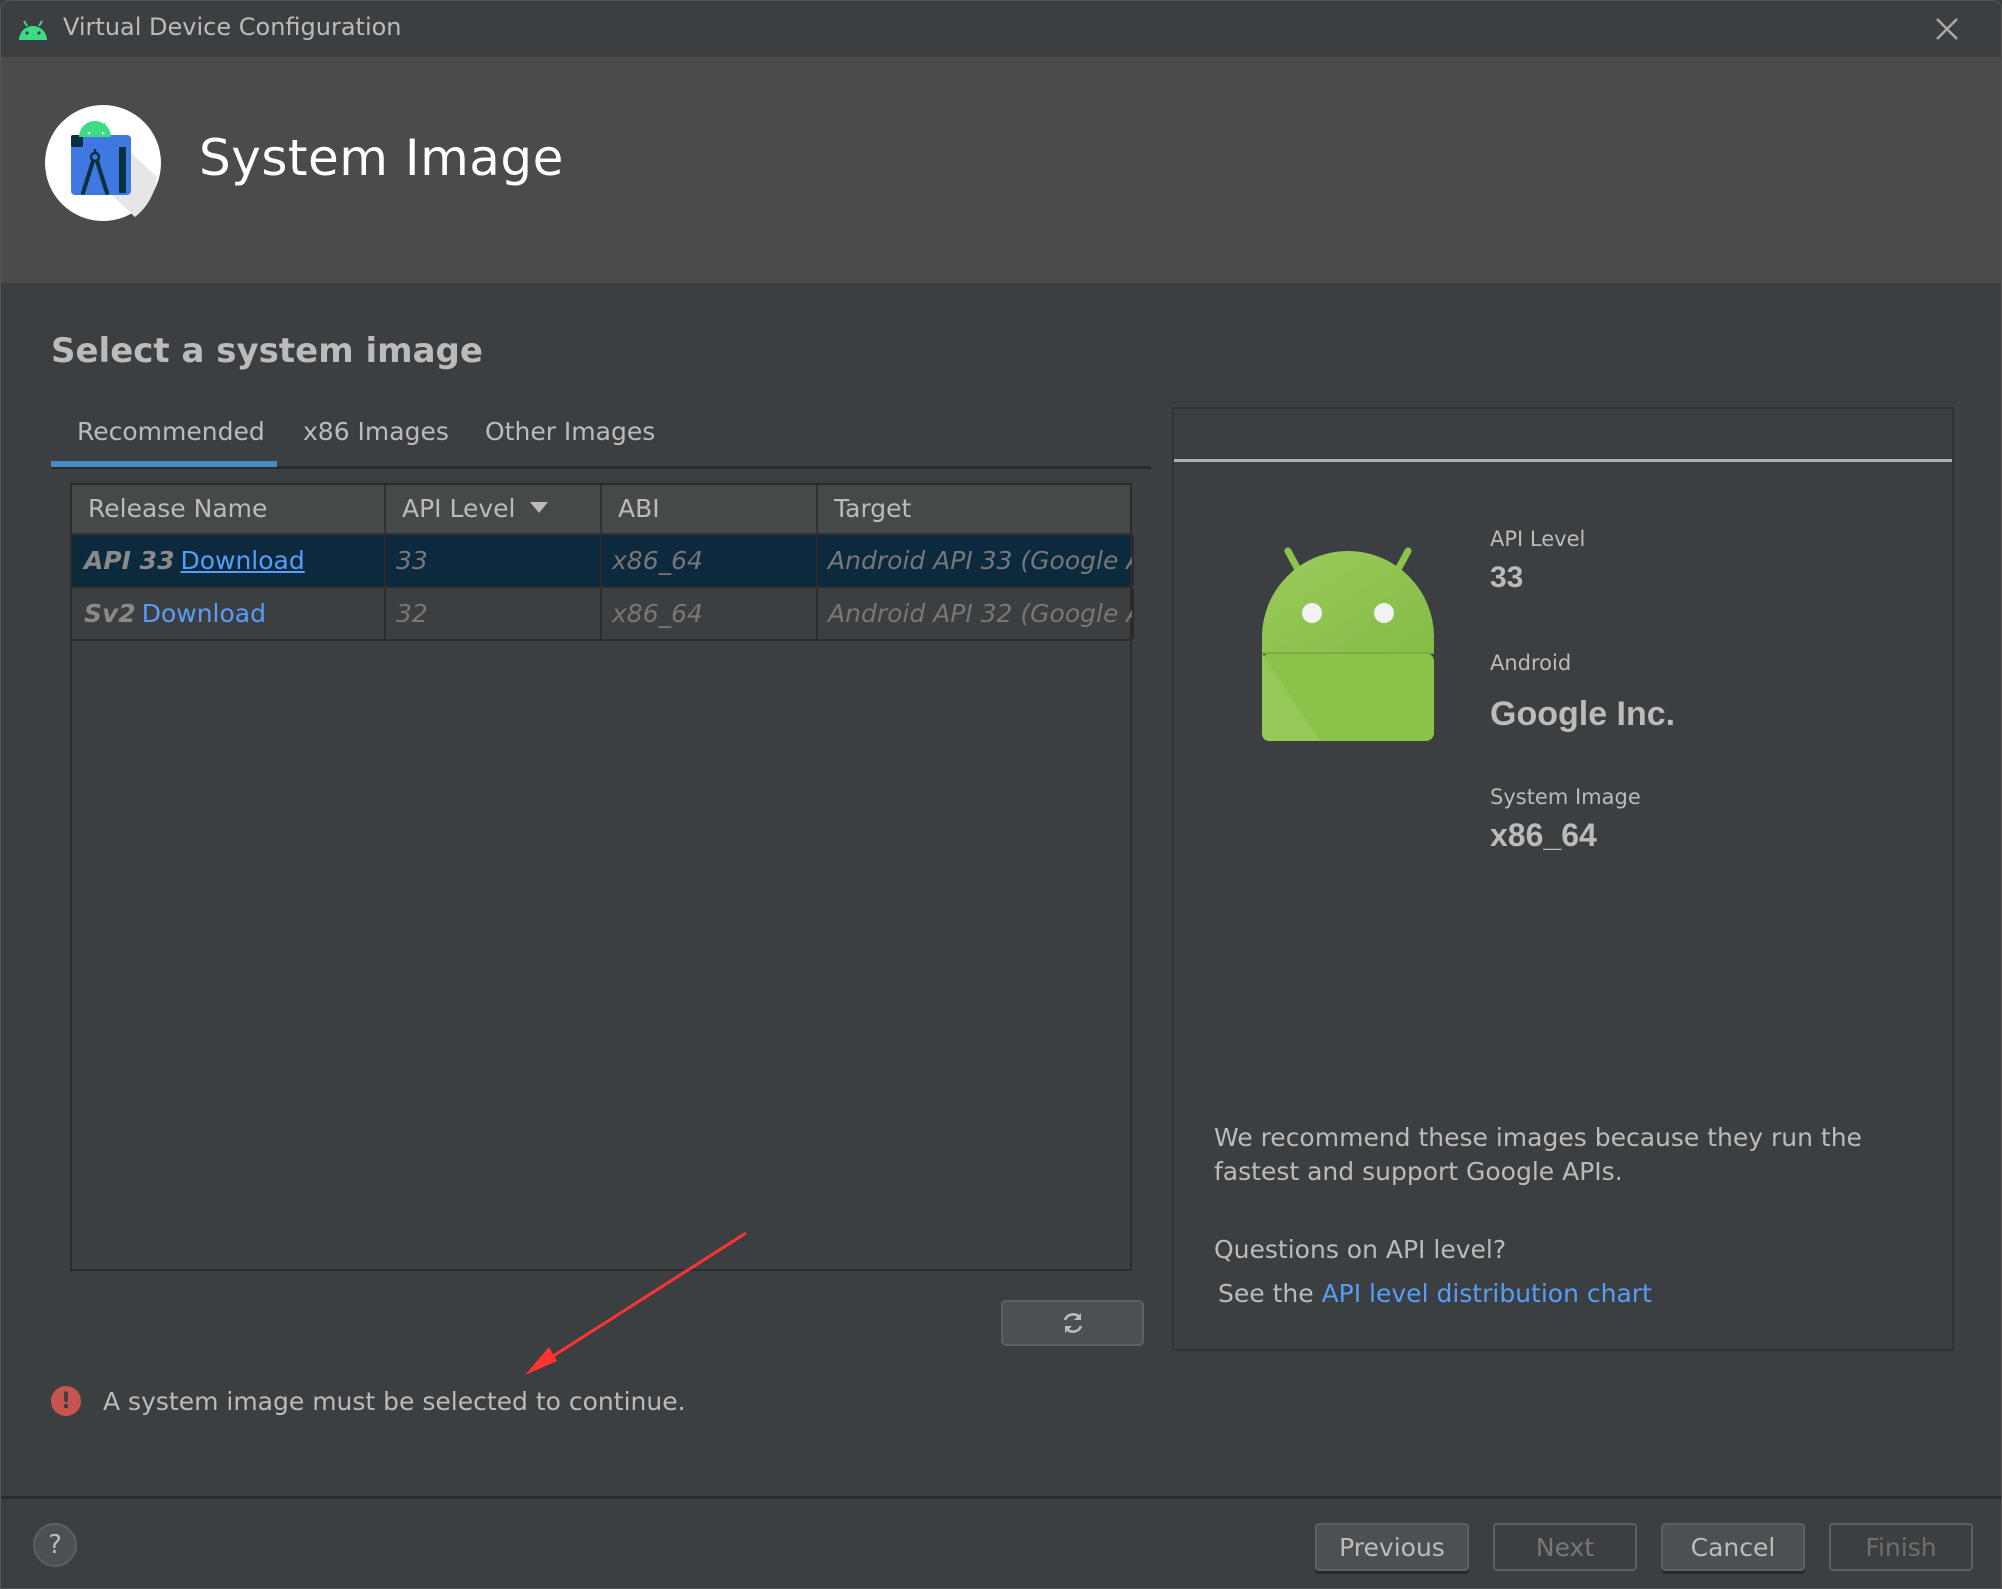  I want to click on close-icon, so click(1947, 29).